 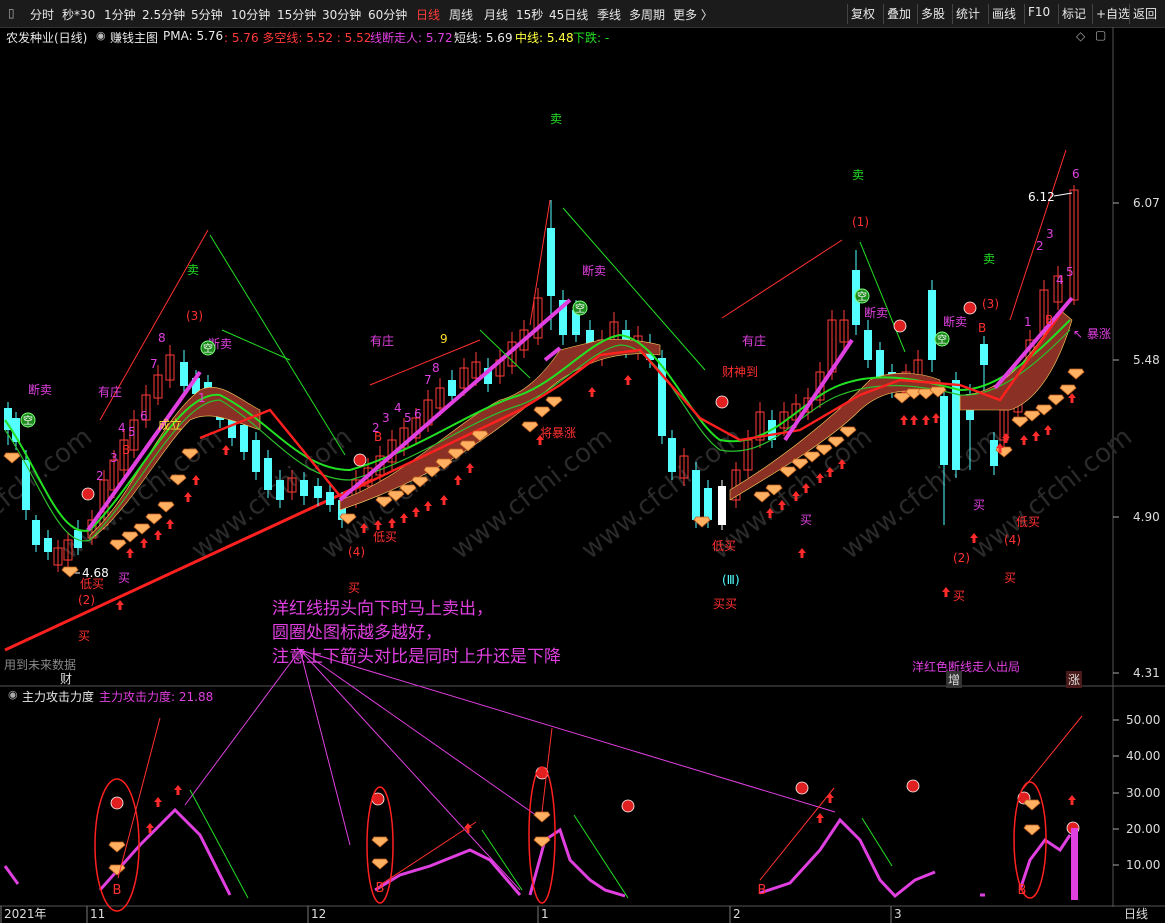 I want to click on wave-count-3: 5, so click(x=132, y=432).